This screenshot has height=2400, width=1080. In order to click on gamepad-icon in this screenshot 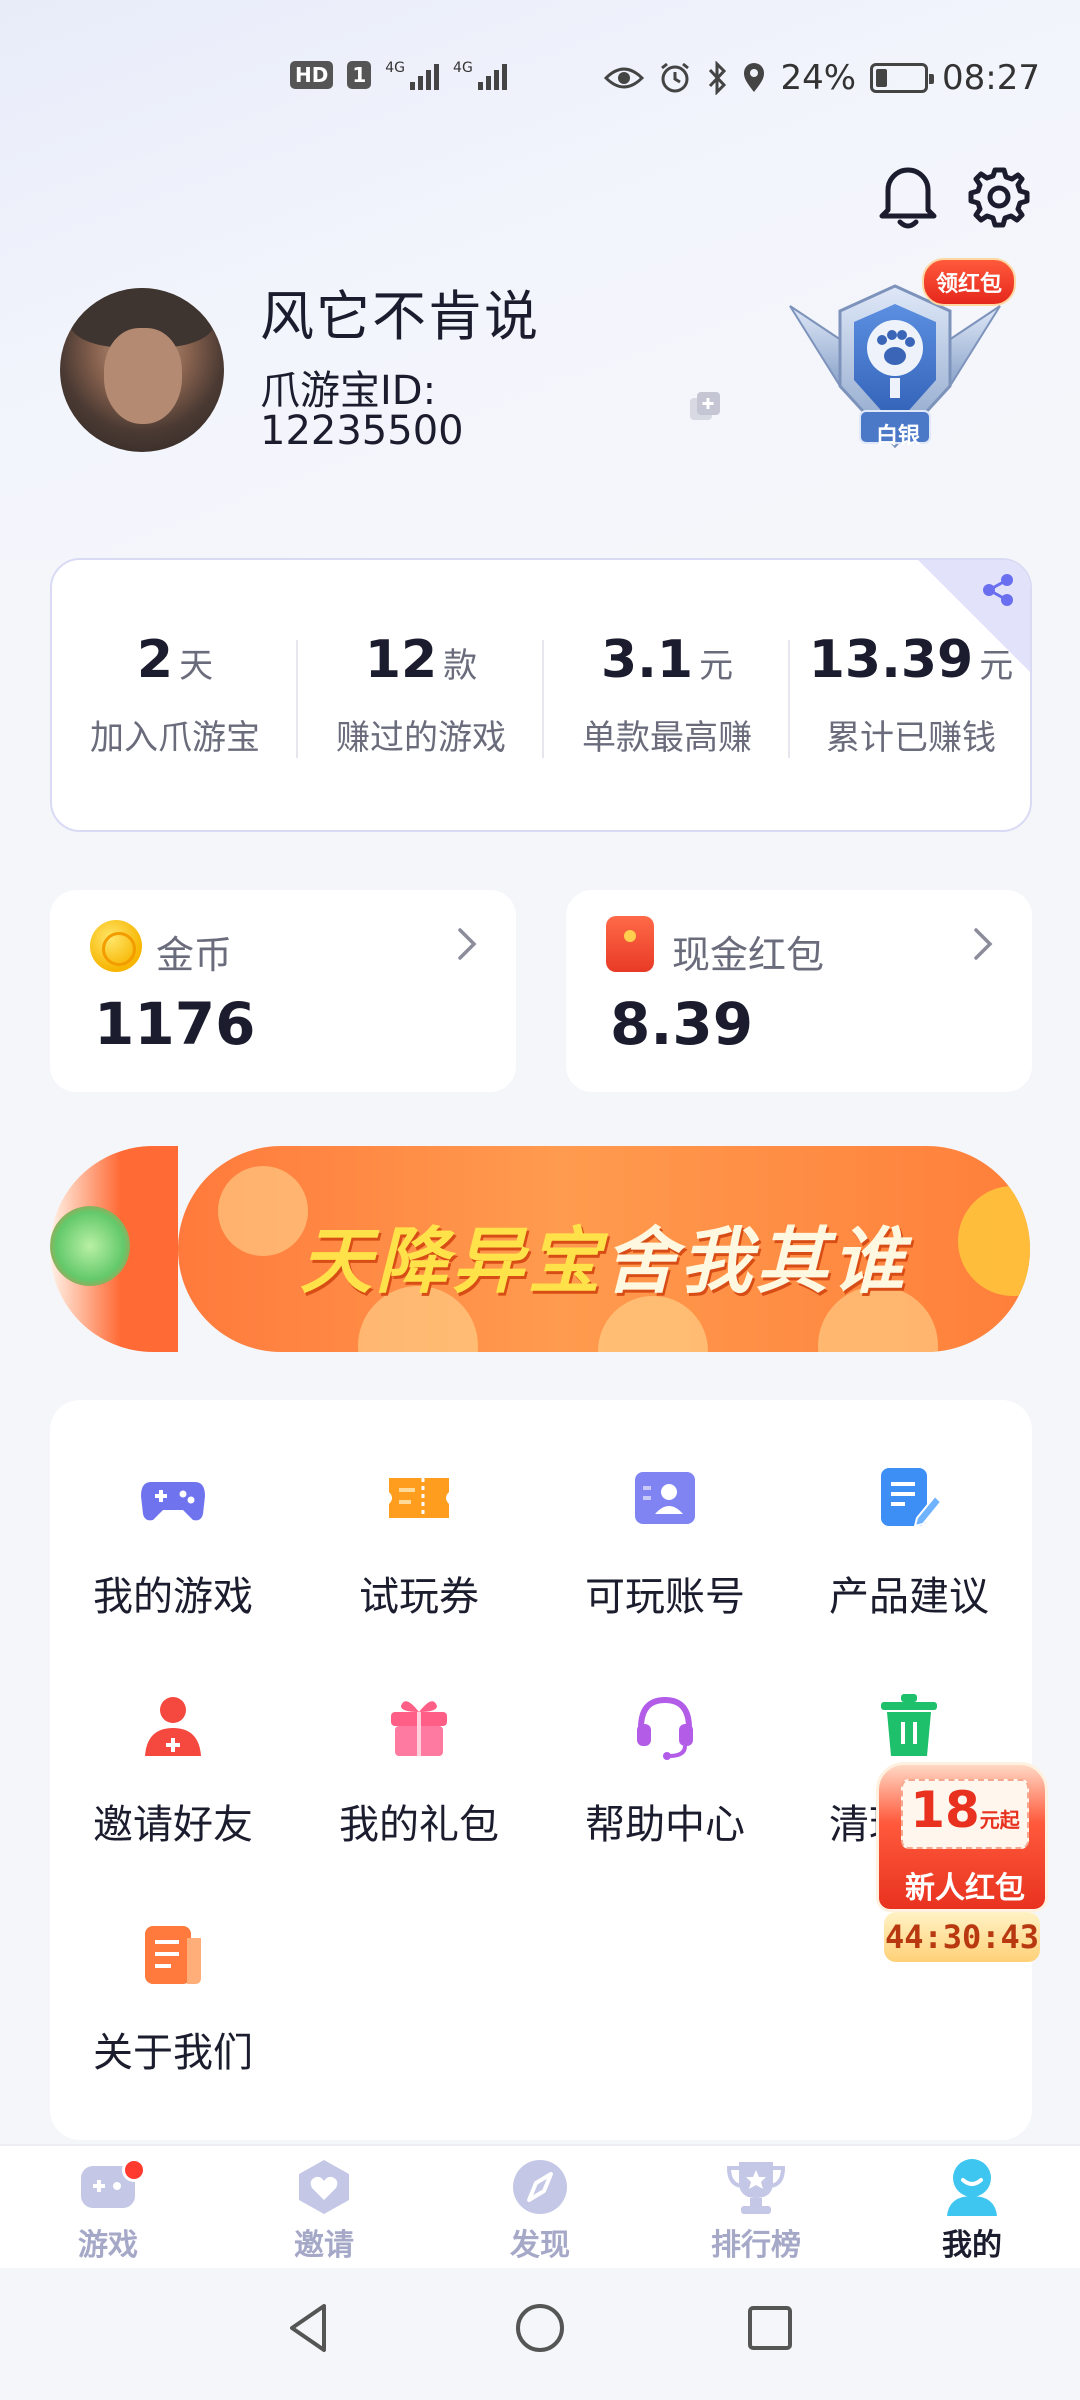, I will do `click(173, 1501)`.